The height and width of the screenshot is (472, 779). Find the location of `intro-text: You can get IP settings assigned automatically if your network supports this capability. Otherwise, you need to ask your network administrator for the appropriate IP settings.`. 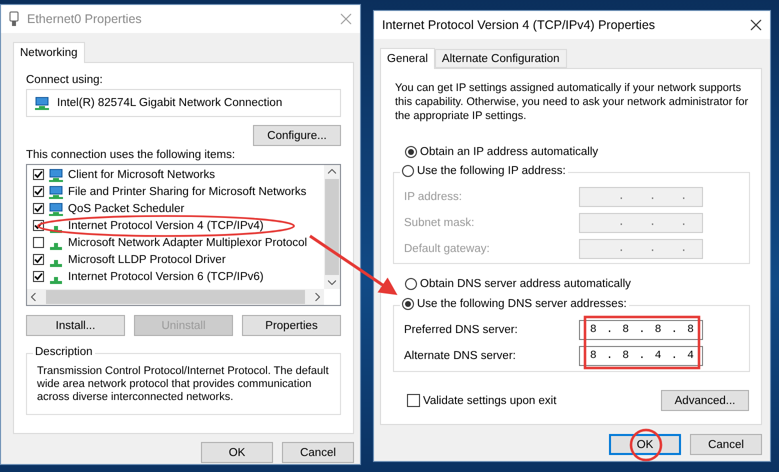

intro-text: You can get IP settings assigned automatically if your network supports this capability. Otherwise, you need to ask your network administrator for the appropriate IP settings. is located at coordinates (572, 102).